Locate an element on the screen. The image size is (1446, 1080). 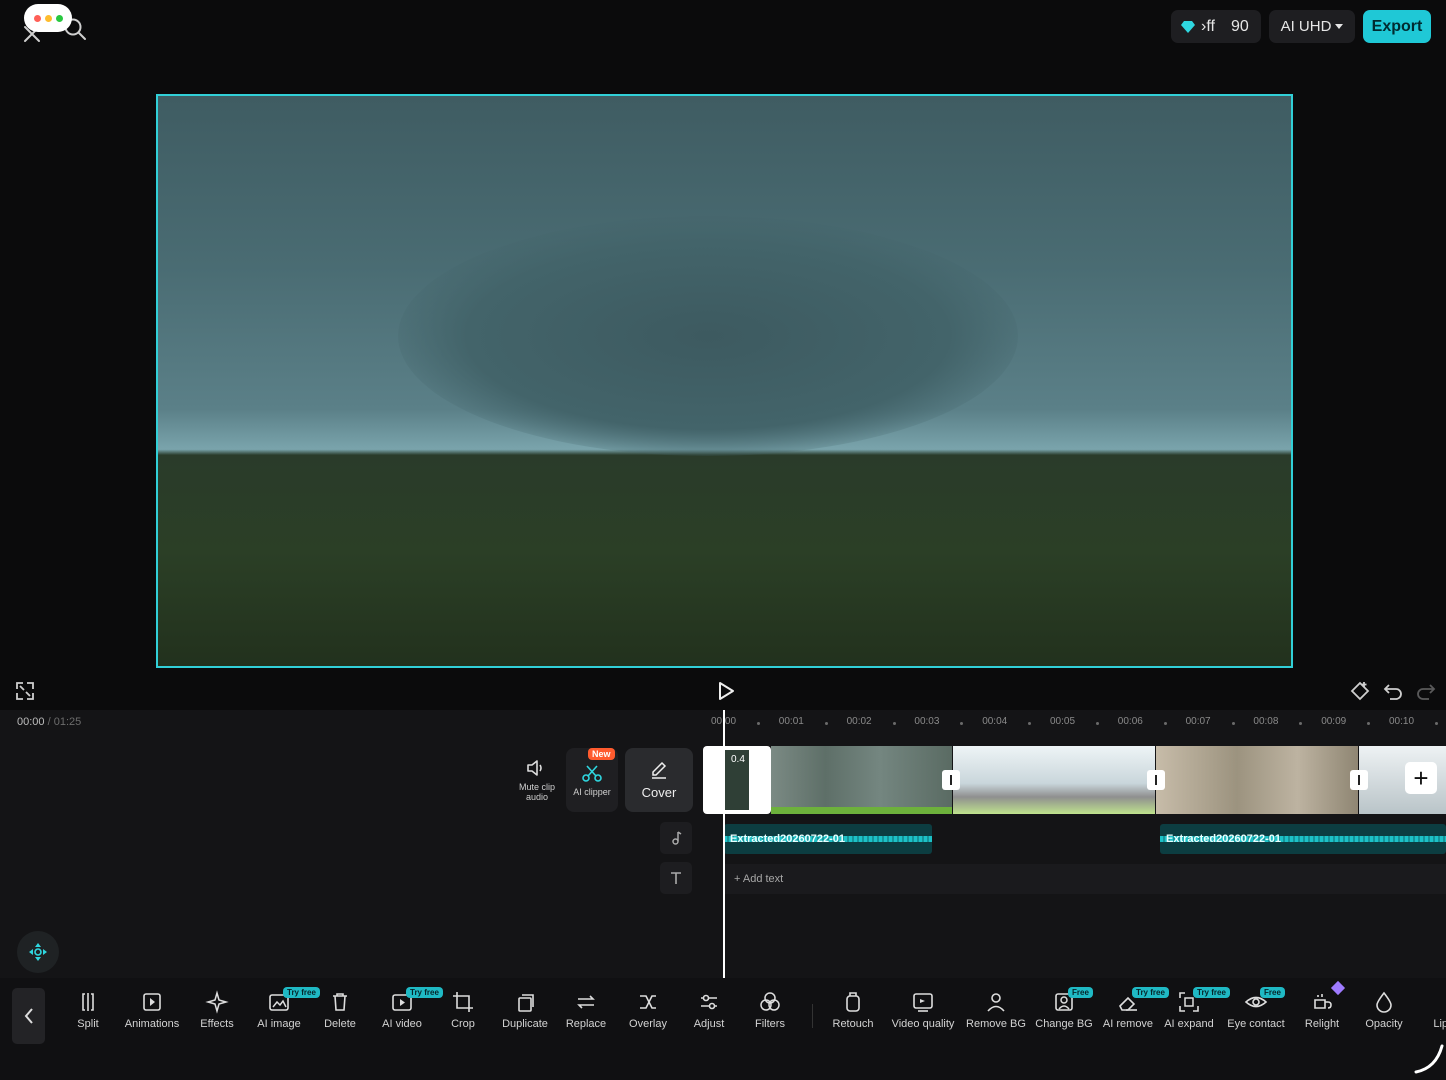
tool-label: Video quality is located at coordinates (923, 1024).